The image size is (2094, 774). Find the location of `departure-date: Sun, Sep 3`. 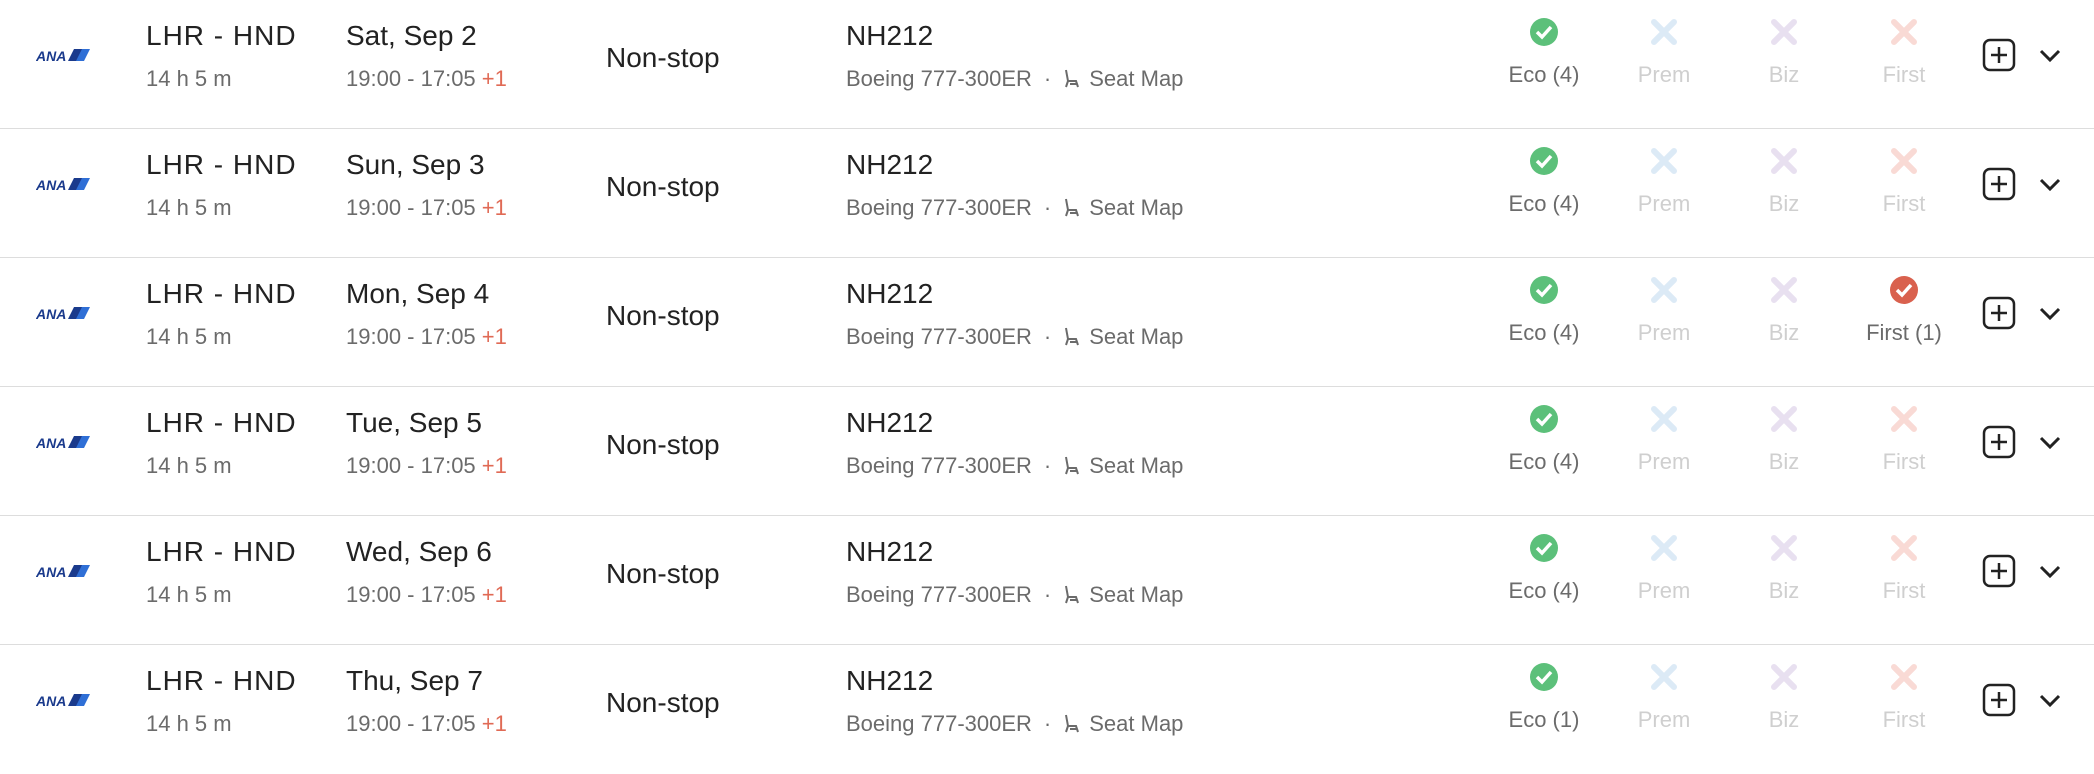

departure-date: Sun, Sep 3 is located at coordinates (415, 164).